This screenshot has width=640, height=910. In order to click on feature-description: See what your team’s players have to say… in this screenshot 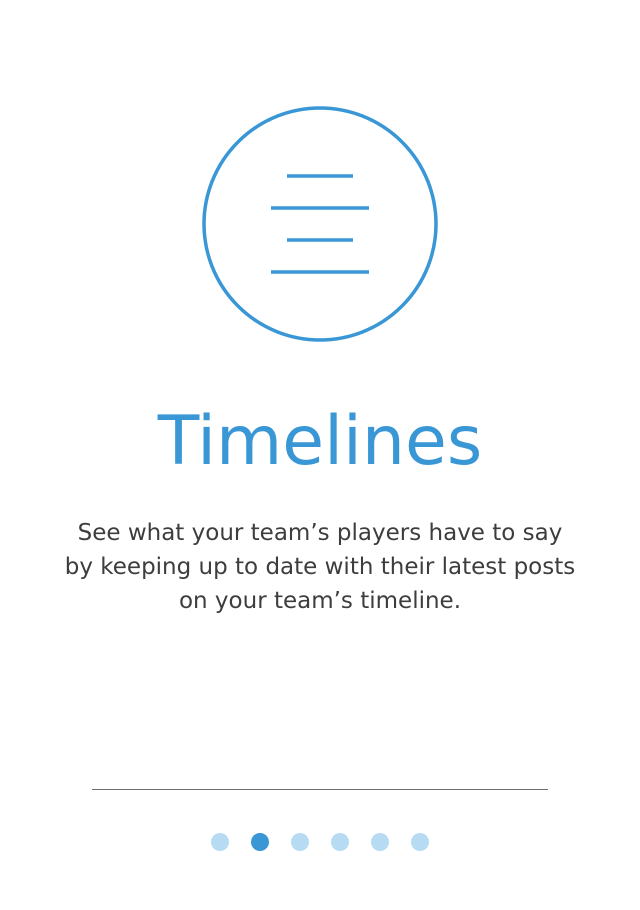, I will do `click(320, 567)`.